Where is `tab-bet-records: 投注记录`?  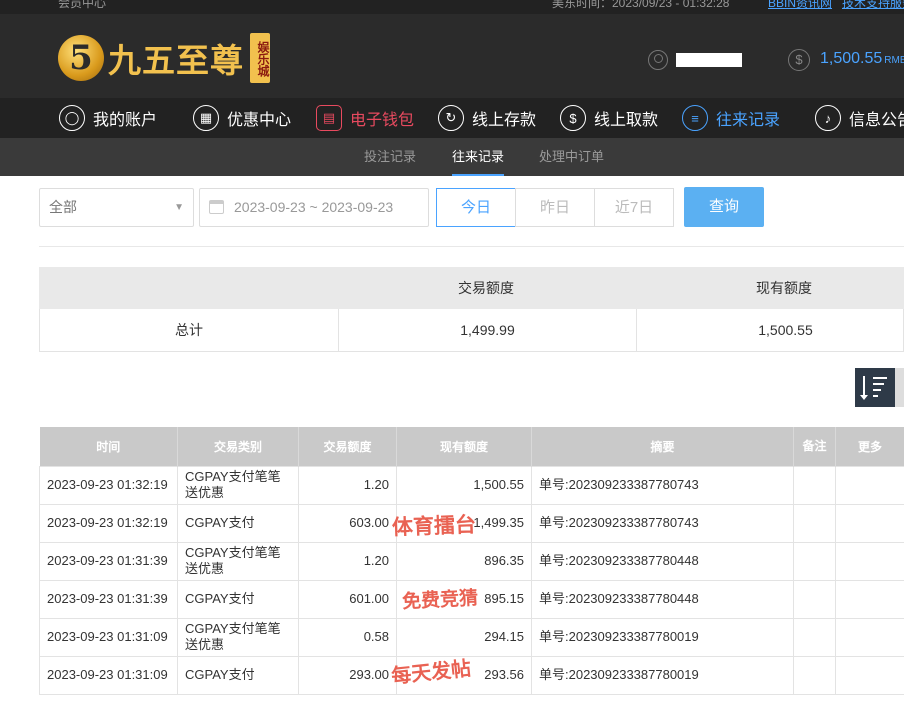
tab-bet-records: 投注记录 is located at coordinates (390, 157).